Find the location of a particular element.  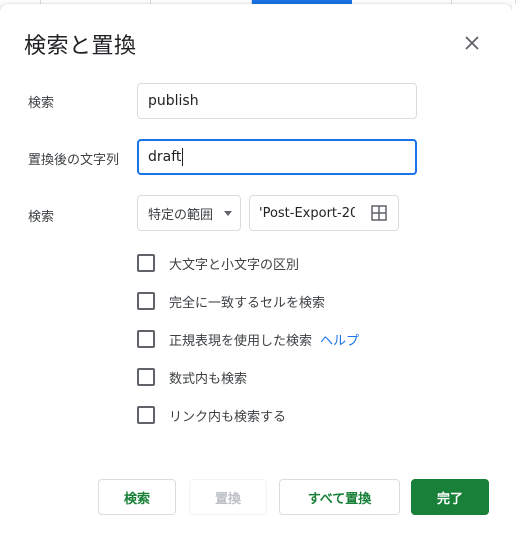

option-regex: 正規表現を使用した検索 ヘルプ is located at coordinates (248, 339).